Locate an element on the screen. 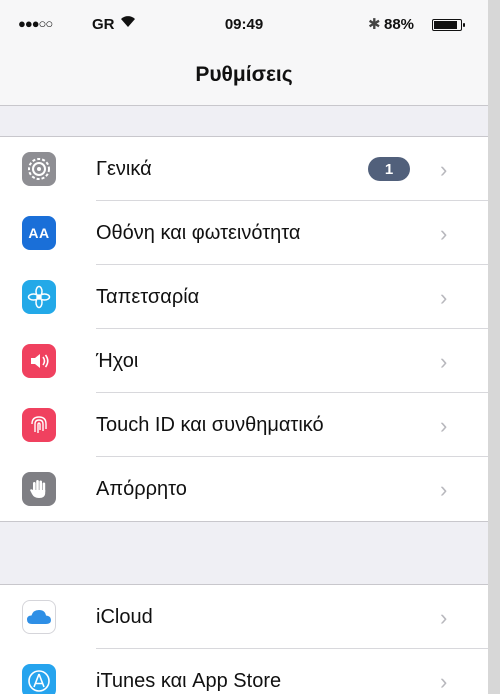 This screenshot has width=500, height=694. nav-bar: Ρυθμίσεις is located at coordinates (244, 75).